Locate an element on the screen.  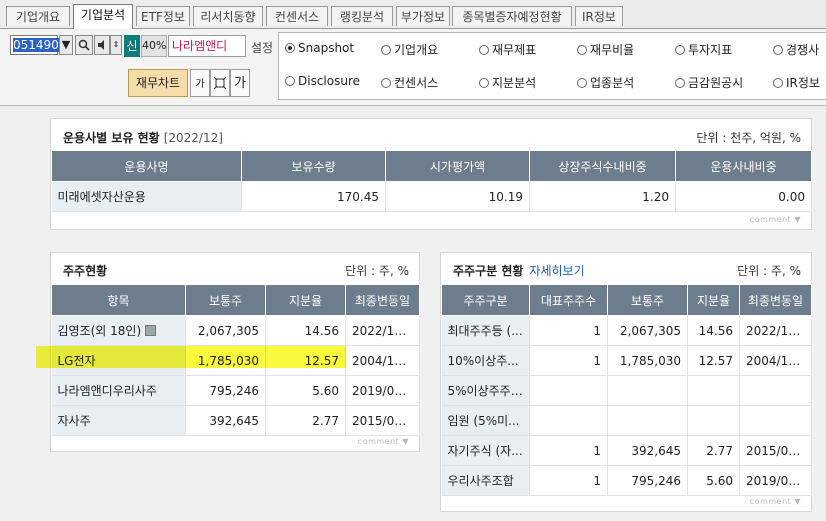
spin-arrows-icon: ⇕ is located at coordinates (116, 45).